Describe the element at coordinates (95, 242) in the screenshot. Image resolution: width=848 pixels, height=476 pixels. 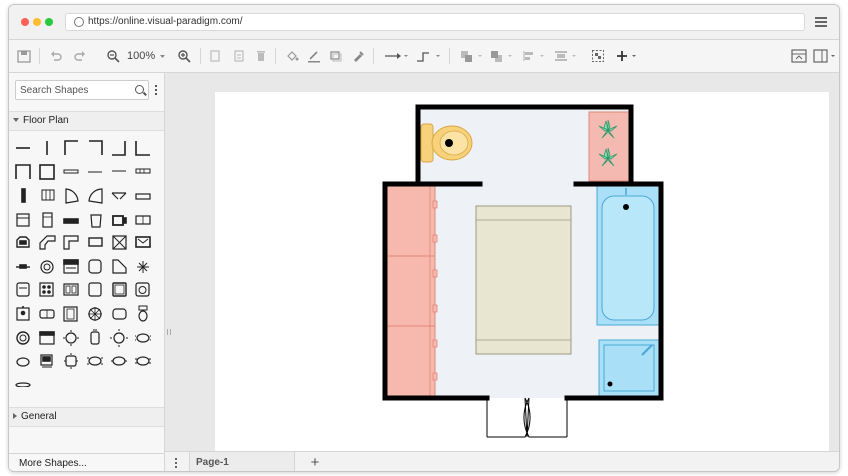
I see `monitor-shape-icon` at that location.